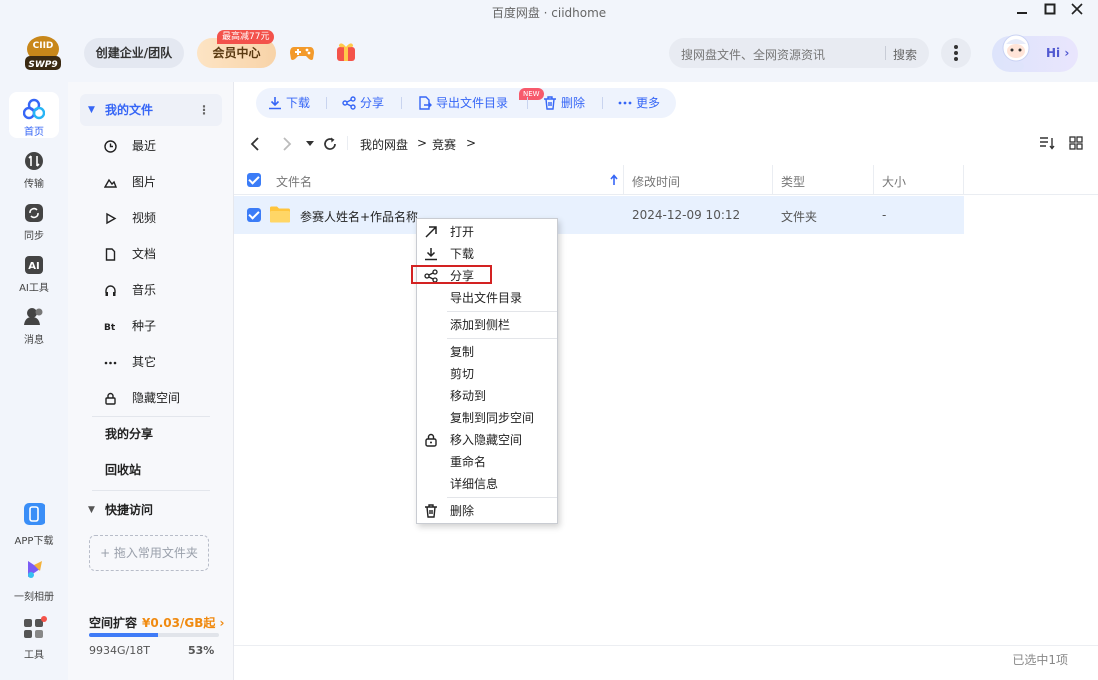 This screenshot has height=680, width=1098. I want to click on menu-item-cut: 剪切, so click(487, 374).